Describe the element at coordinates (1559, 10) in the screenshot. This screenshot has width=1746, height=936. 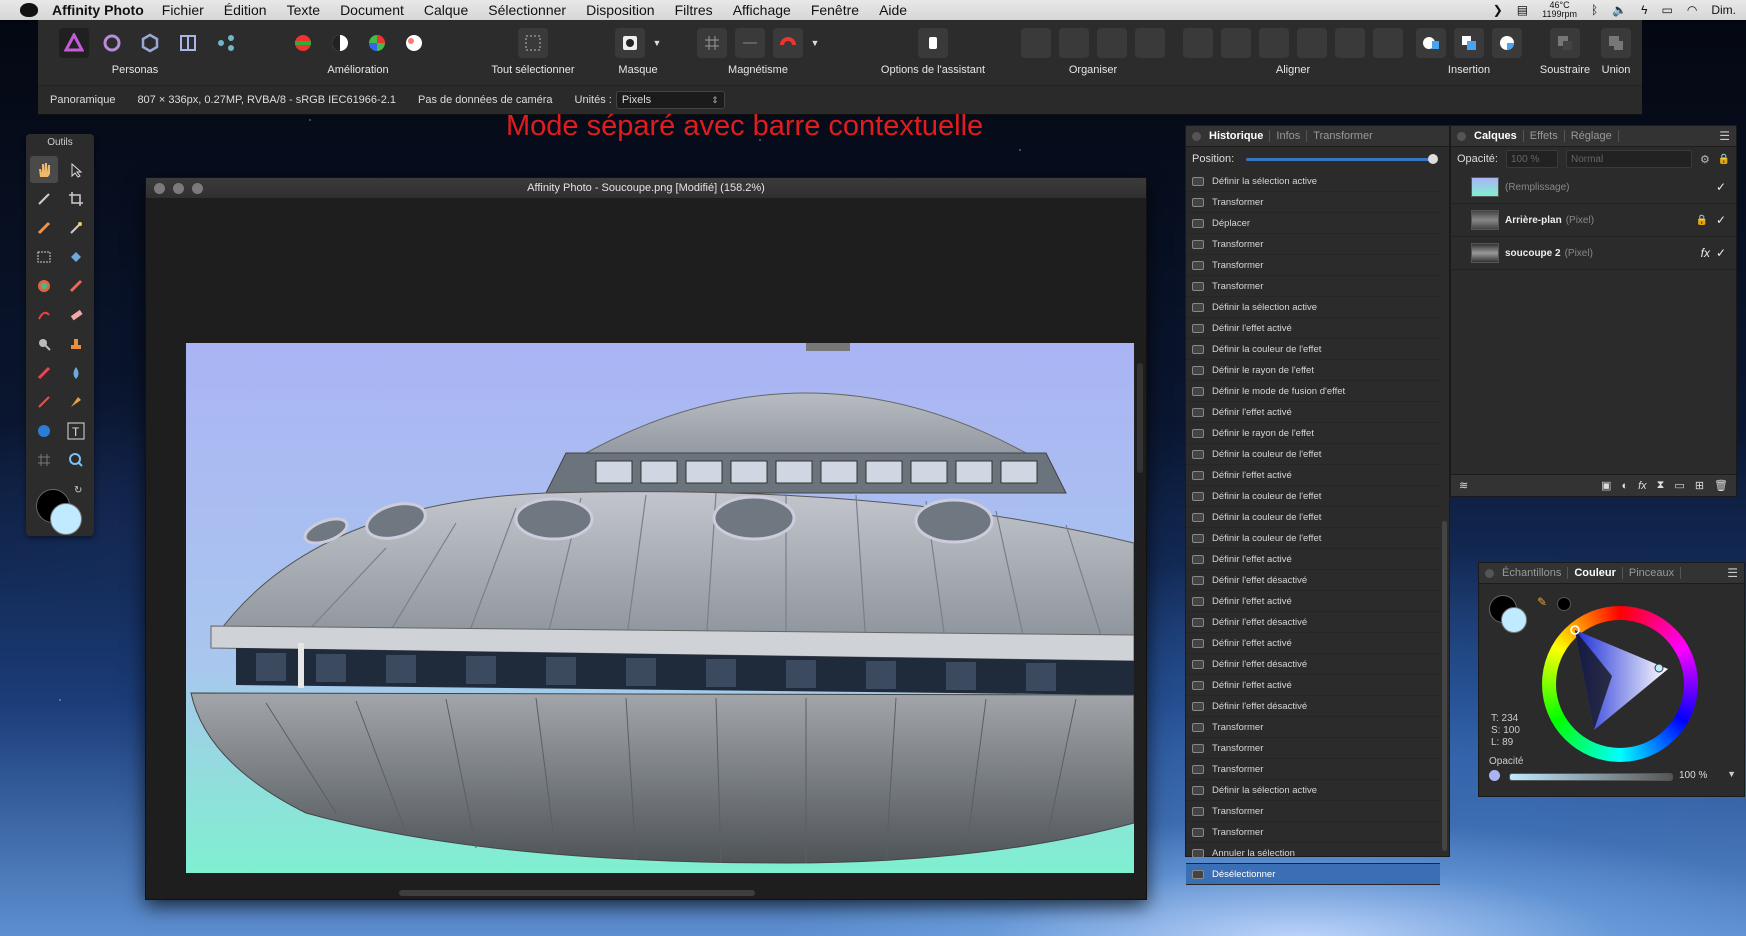
I see `temperature-readout: 46°C 1199rpm` at that location.